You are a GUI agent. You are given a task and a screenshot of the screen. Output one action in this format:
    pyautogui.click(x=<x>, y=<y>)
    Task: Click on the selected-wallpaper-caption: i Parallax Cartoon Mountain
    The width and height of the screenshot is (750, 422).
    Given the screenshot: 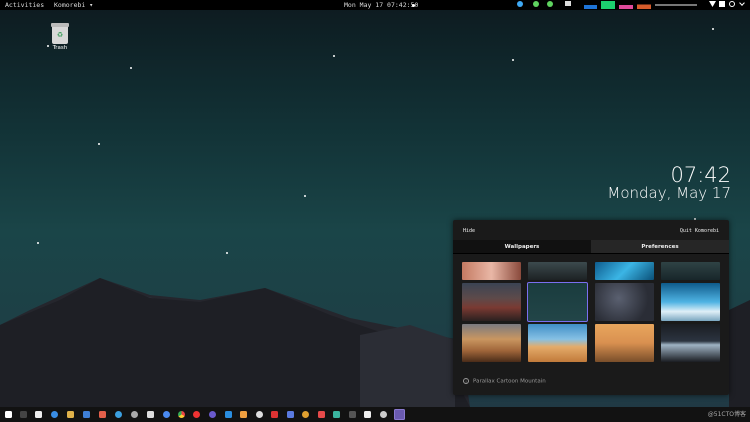 What is the action you would take?
    pyautogui.click(x=504, y=381)
    